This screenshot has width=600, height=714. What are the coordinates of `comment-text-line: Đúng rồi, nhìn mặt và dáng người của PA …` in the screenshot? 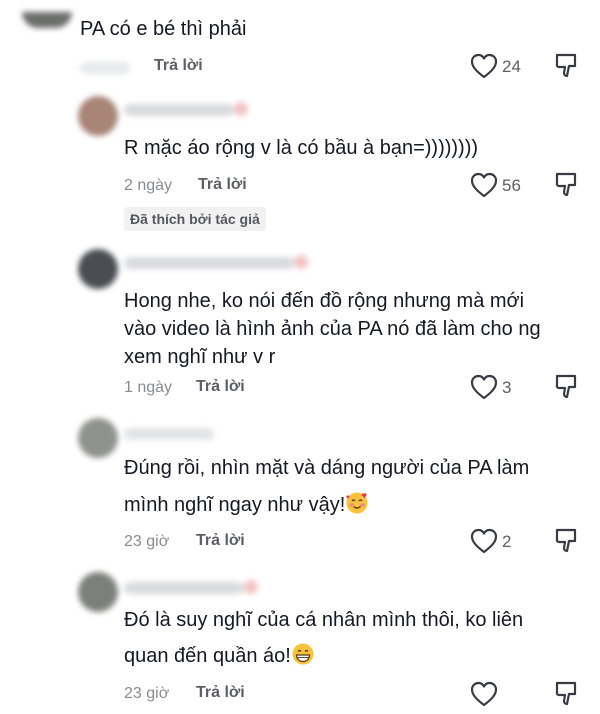 It's located at (327, 468).